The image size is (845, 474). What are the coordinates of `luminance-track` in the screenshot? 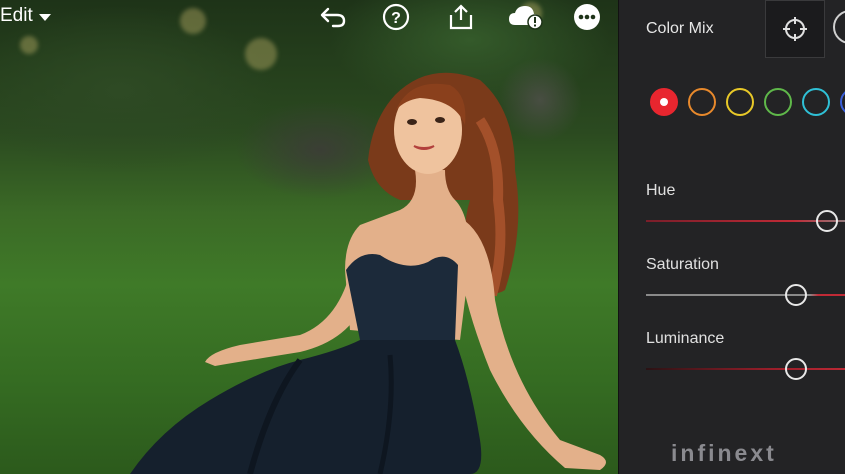 It's located at (745, 369).